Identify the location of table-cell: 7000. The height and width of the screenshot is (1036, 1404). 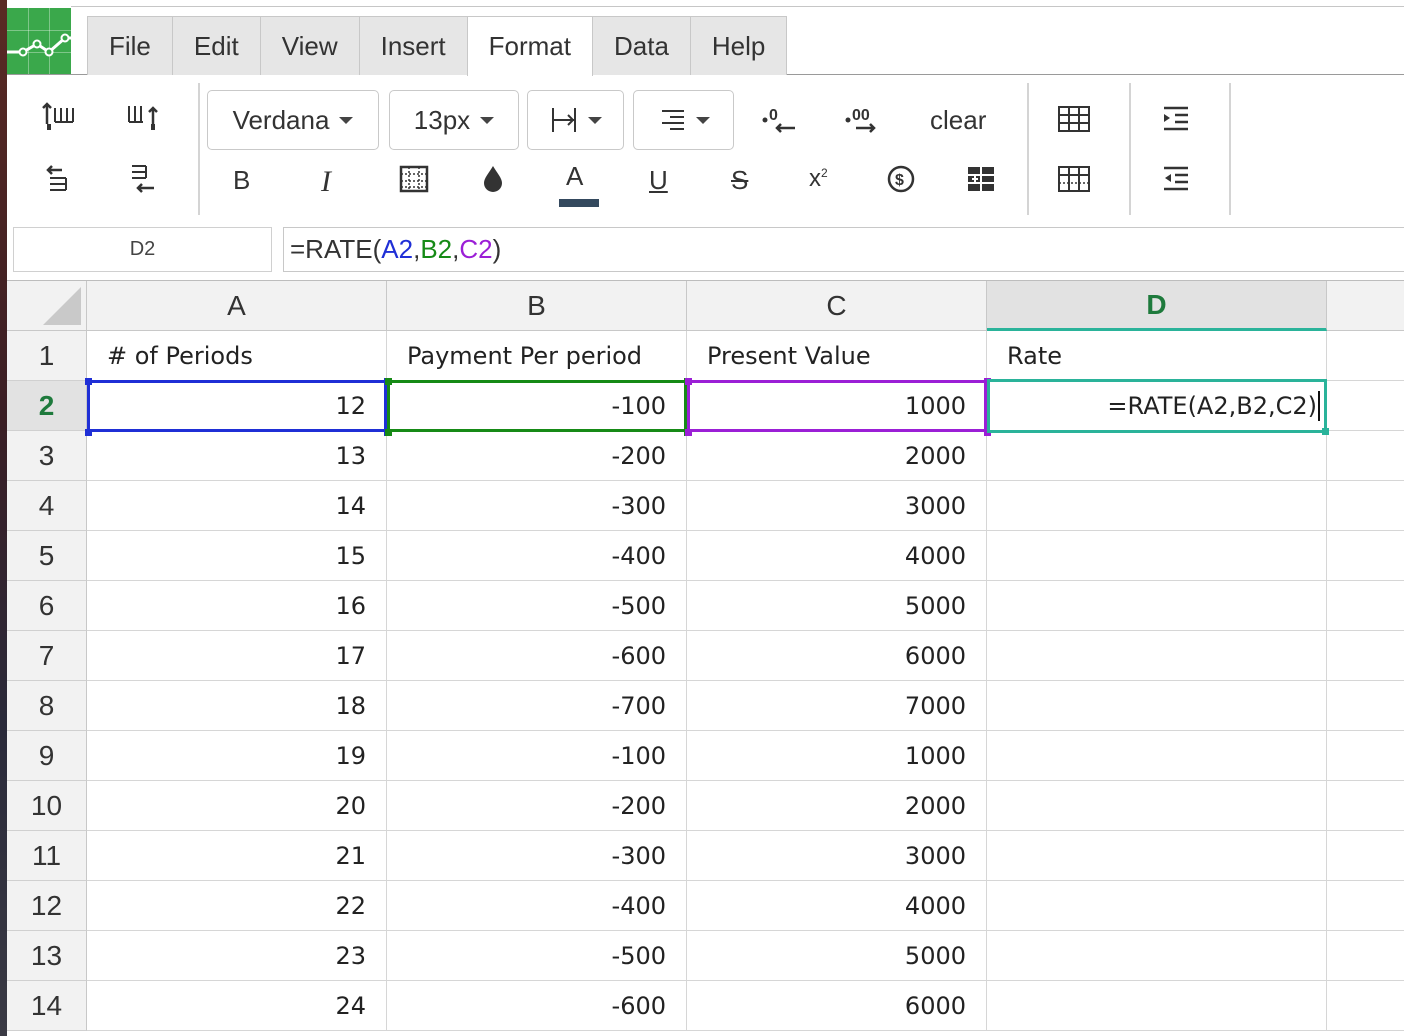
(837, 706).